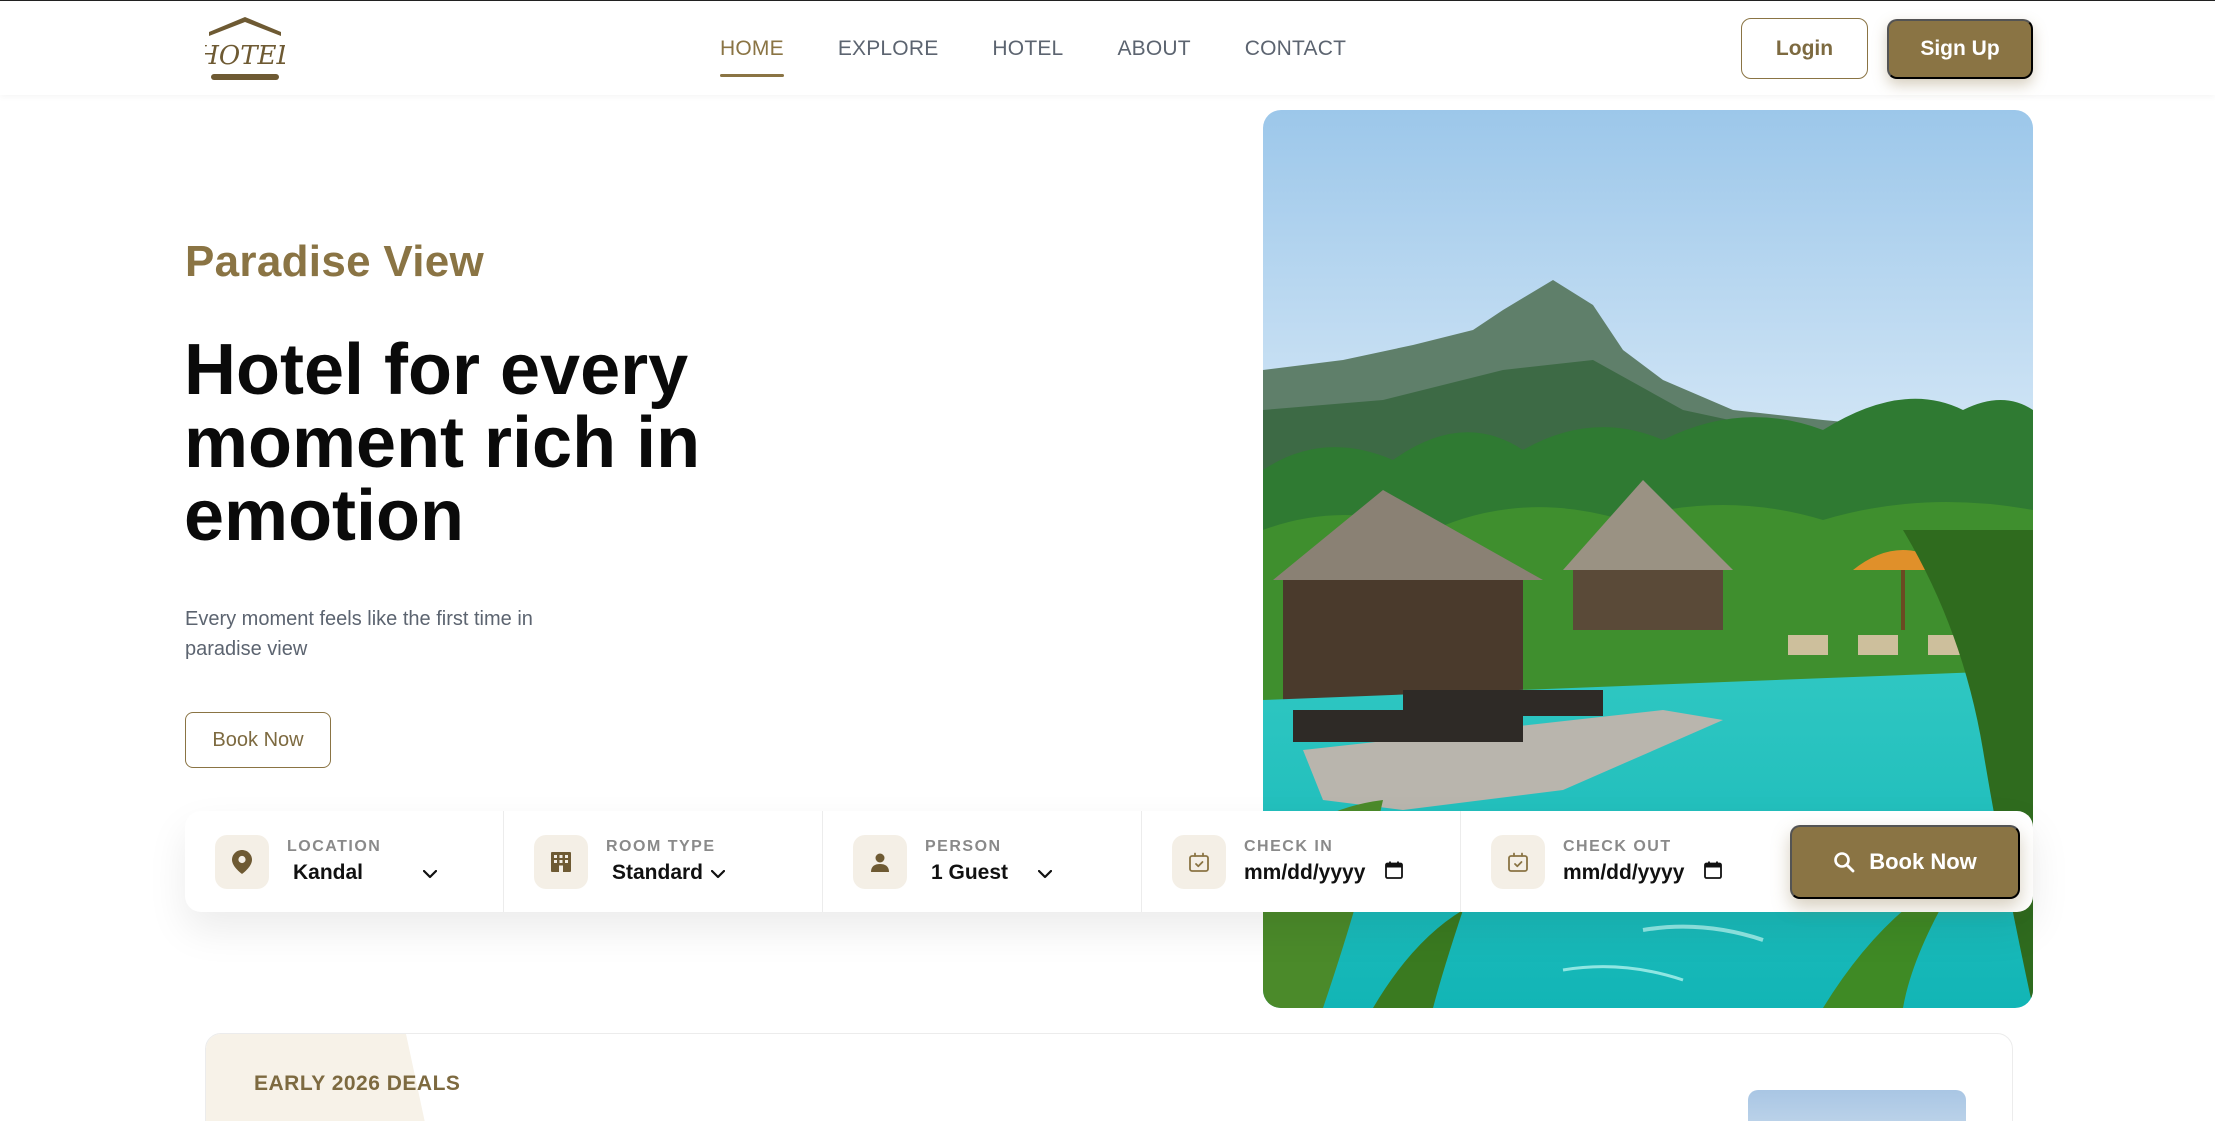  I want to click on nav-hotel: HOTEL, so click(1027, 49).